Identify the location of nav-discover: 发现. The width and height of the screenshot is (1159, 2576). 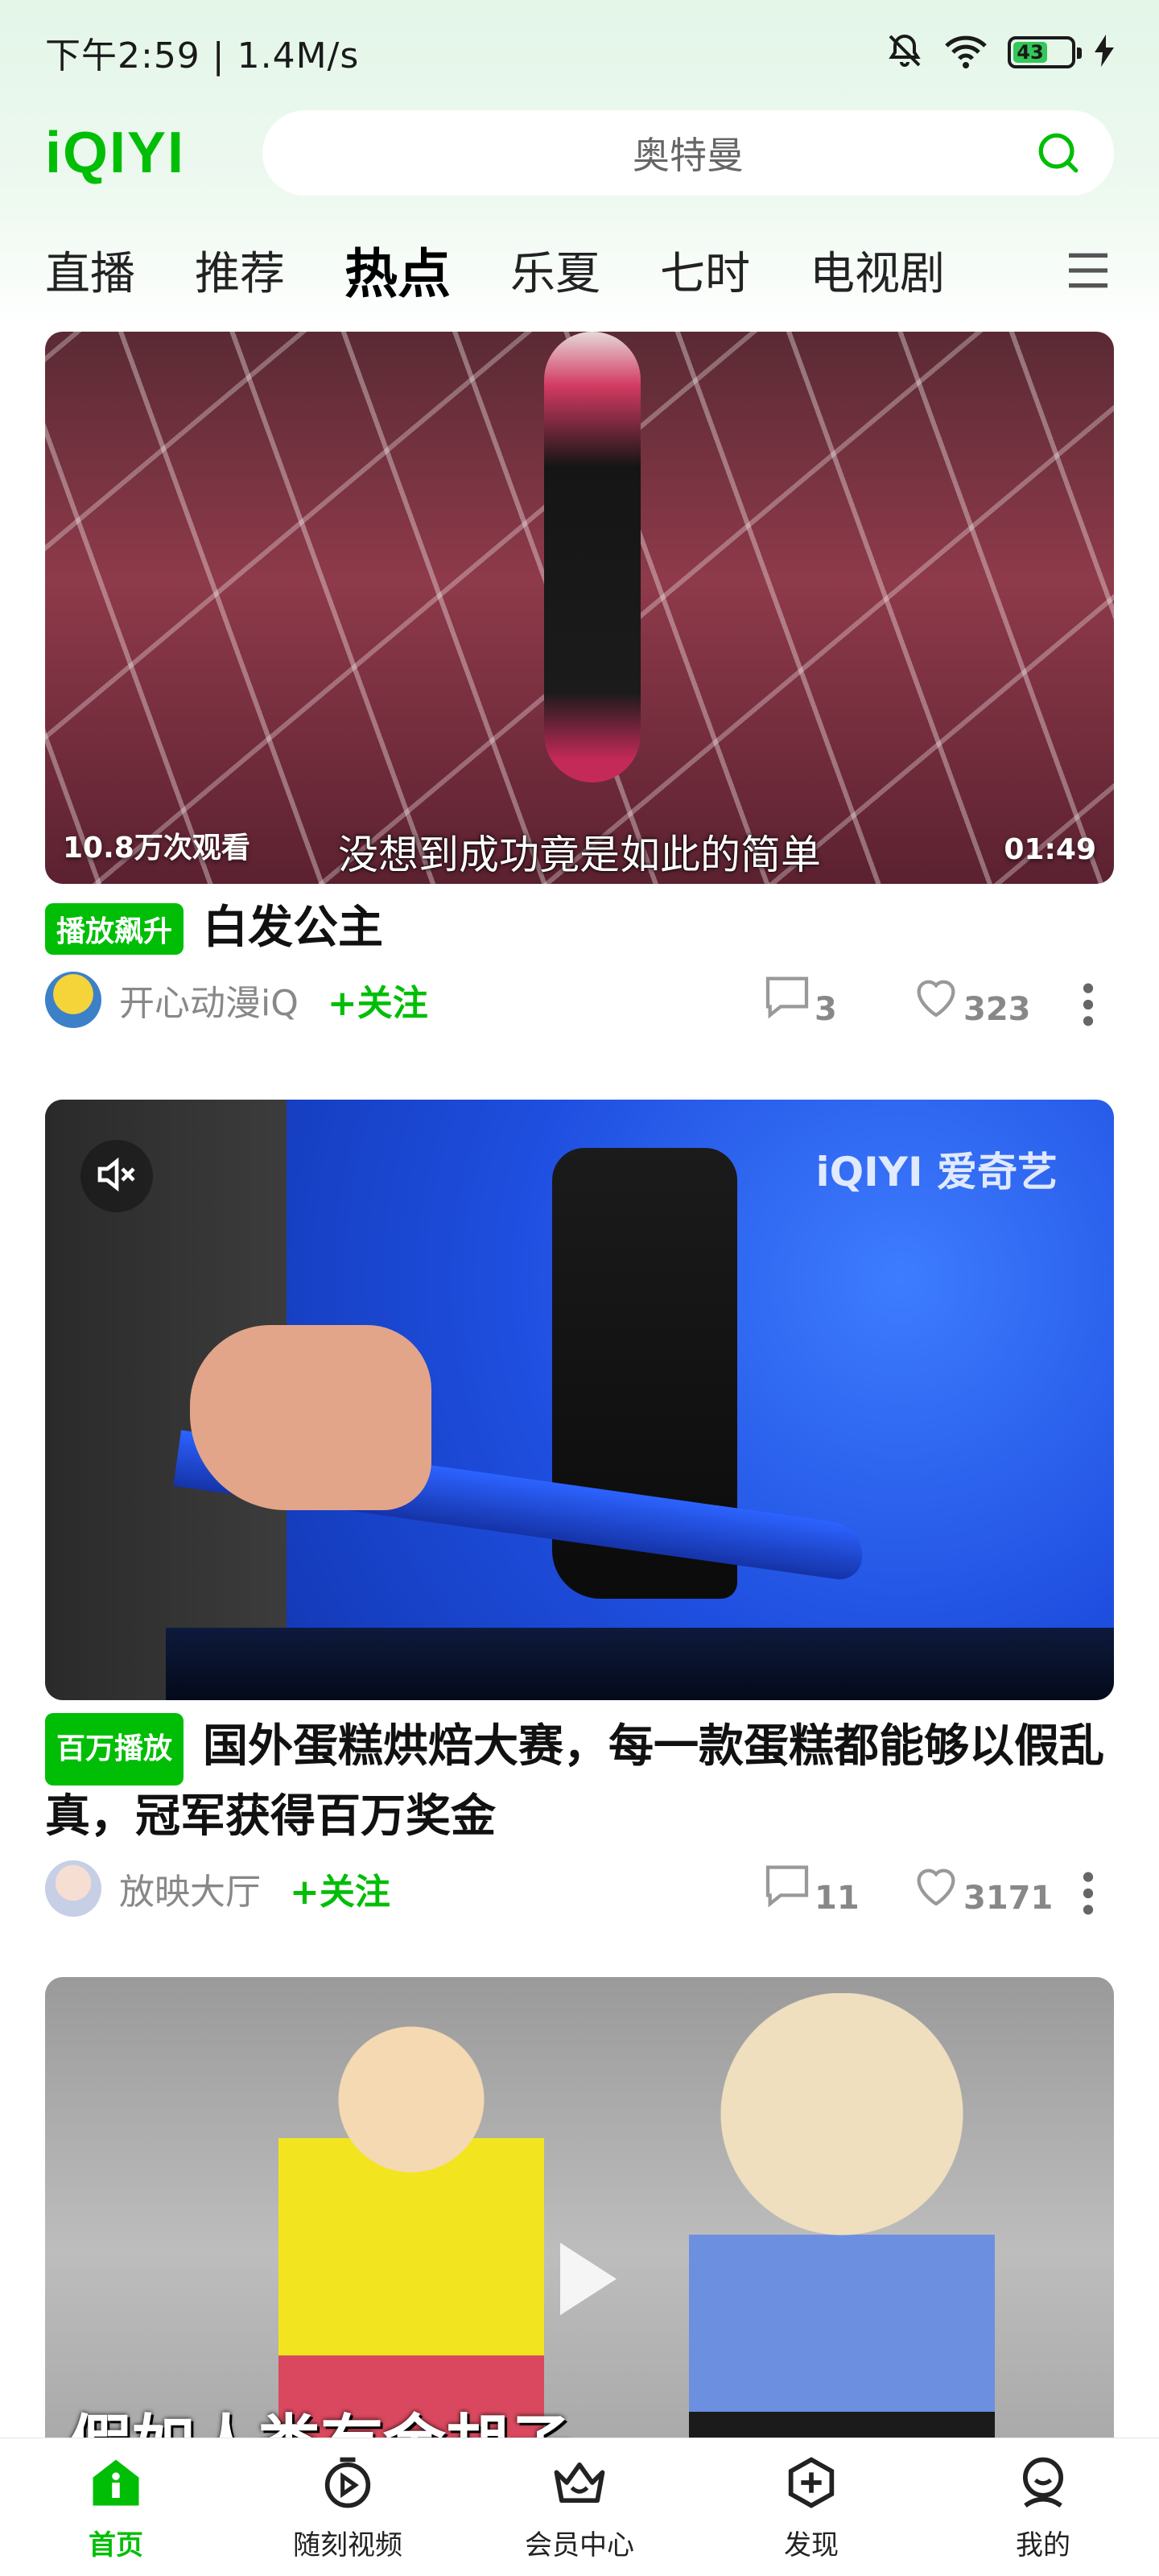
(811, 2507).